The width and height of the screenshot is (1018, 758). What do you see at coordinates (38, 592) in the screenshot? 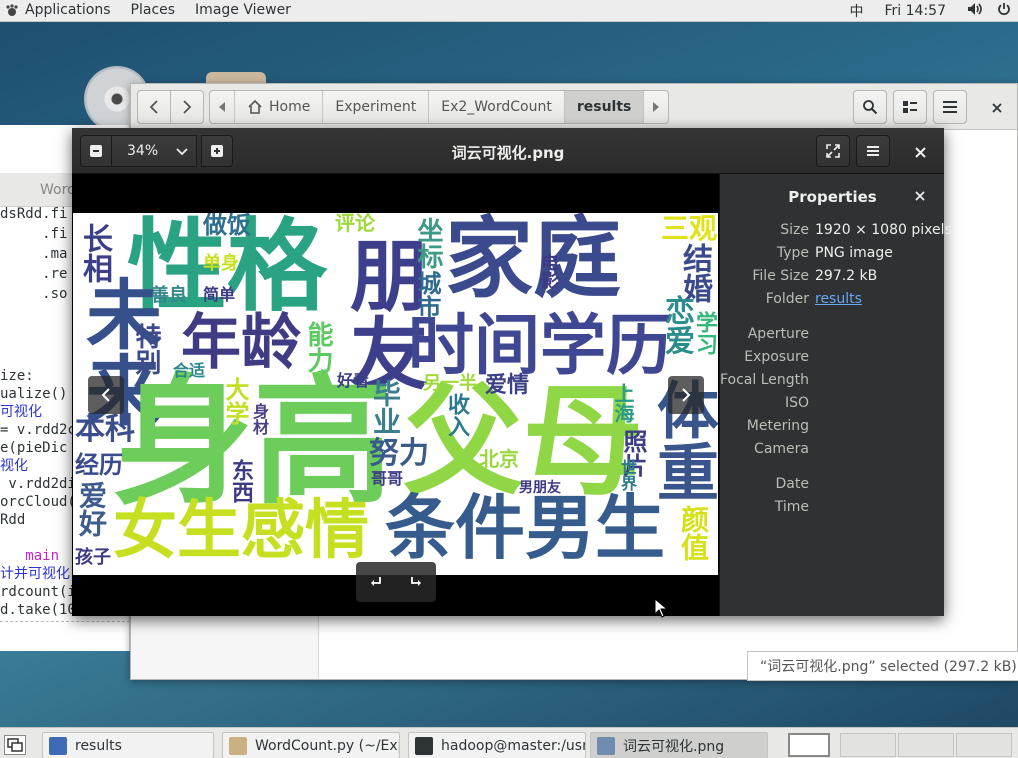
I see `code-line: rdcount(i` at bounding box center [38, 592].